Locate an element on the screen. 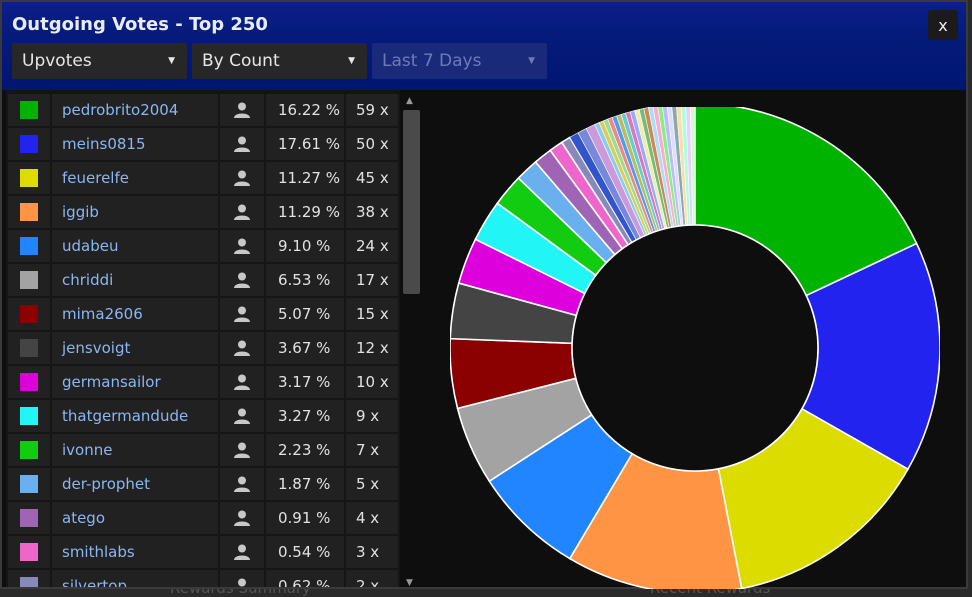 The width and height of the screenshot is (972, 597). table-row: feuerelfe 11.27 % 45 x is located at coordinates (203, 178).